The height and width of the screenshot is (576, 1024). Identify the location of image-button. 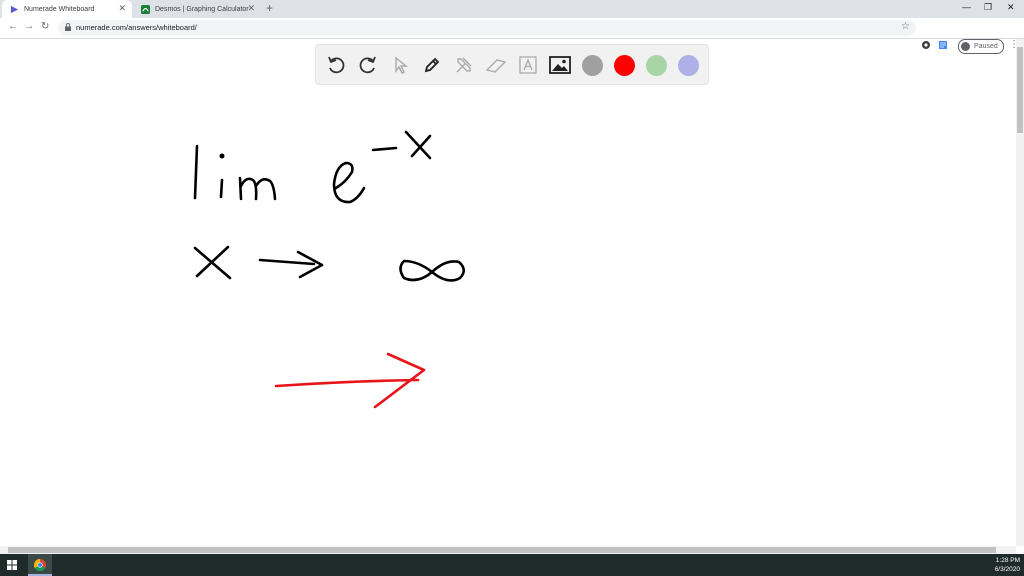
(560, 65).